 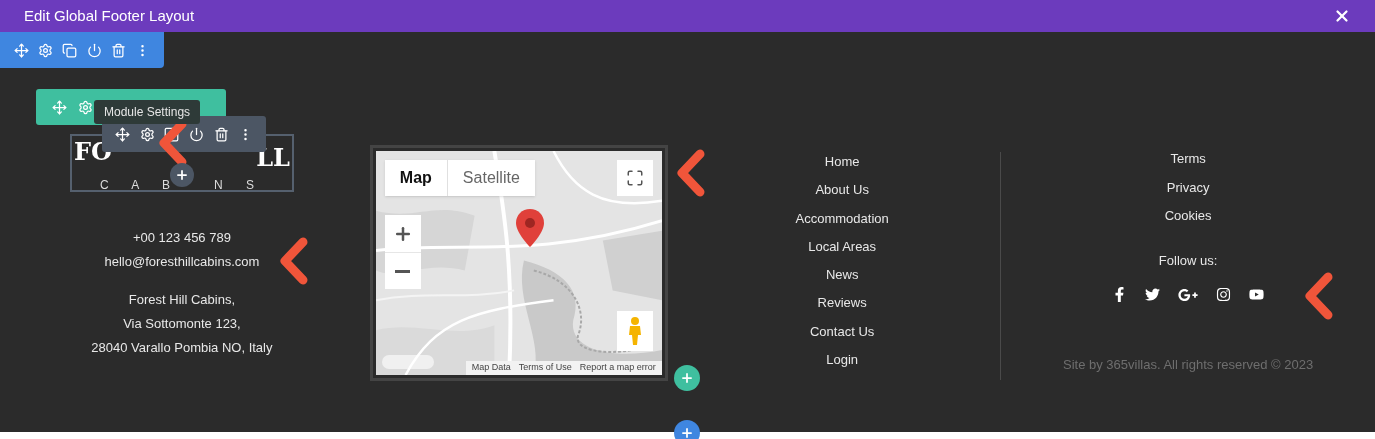 I want to click on legal-link: Terms, so click(x=1188, y=159).